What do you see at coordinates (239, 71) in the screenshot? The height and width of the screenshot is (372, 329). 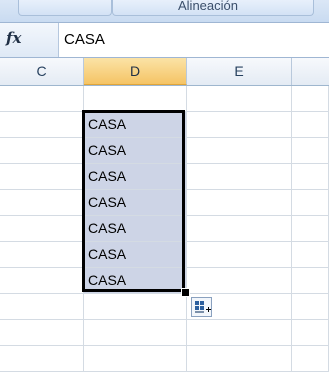 I see `column-header-e: E` at bounding box center [239, 71].